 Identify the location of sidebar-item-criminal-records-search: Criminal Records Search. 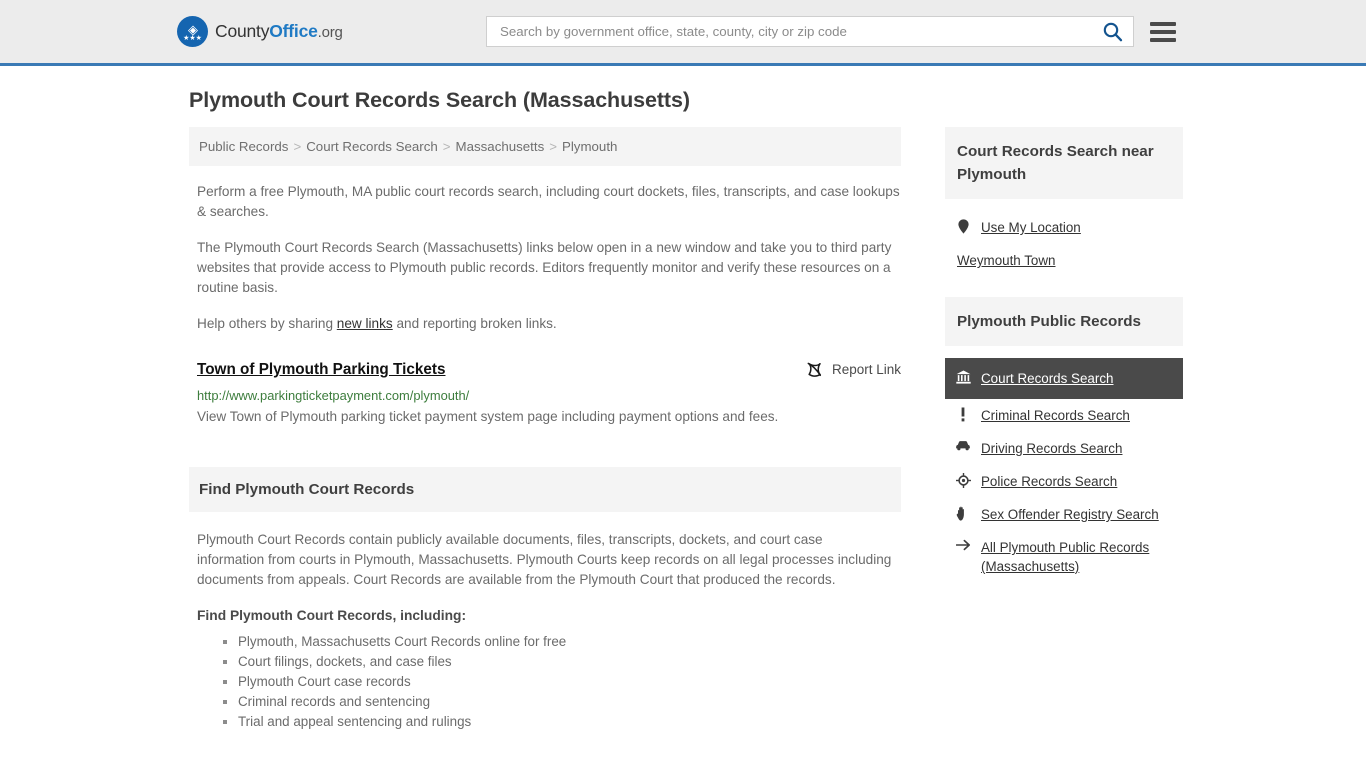
(1064, 415).